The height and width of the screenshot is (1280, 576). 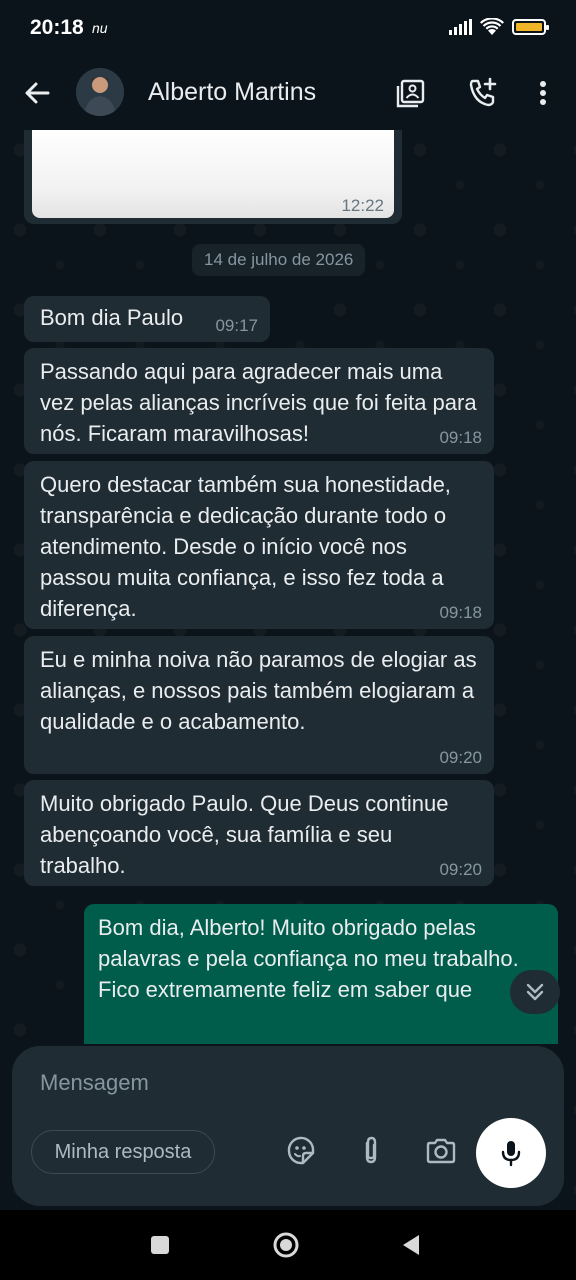 I want to click on battery-icon, so click(x=530, y=27).